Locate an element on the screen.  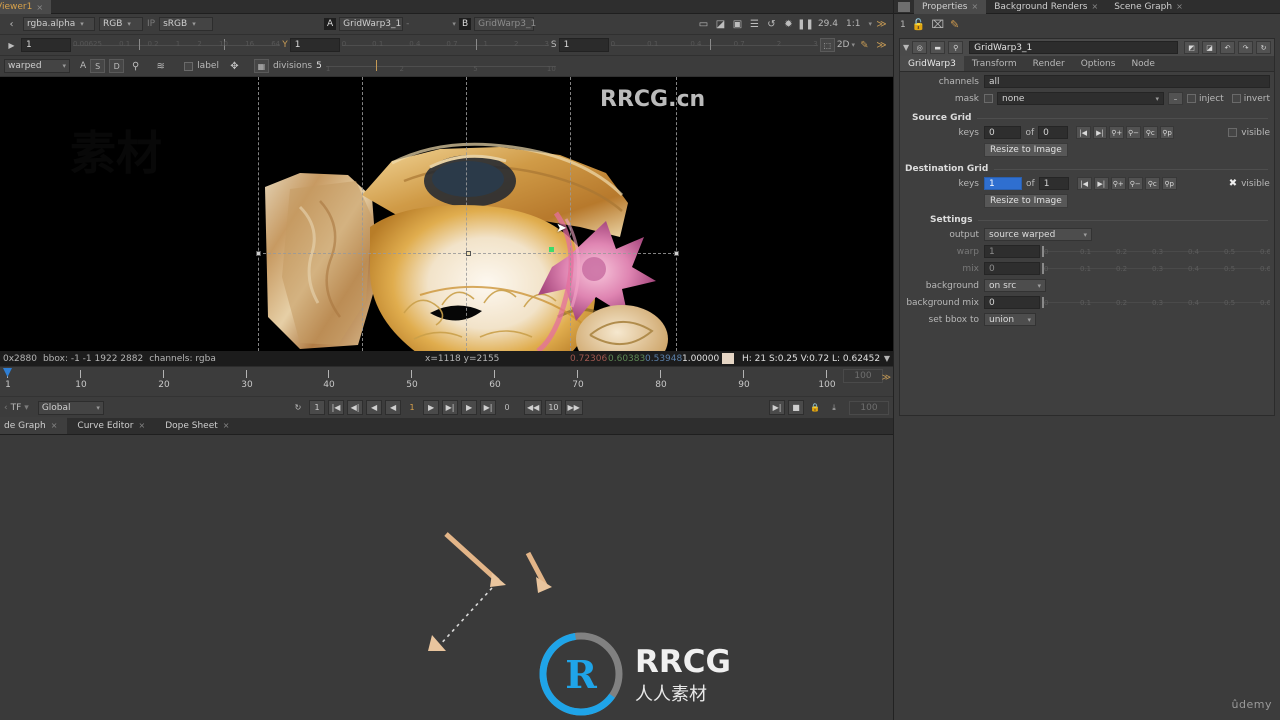
warp-slider: 00.1 0.20.3 0.40.5 0.60.7 0.8 is located at coordinates (1156, 251).